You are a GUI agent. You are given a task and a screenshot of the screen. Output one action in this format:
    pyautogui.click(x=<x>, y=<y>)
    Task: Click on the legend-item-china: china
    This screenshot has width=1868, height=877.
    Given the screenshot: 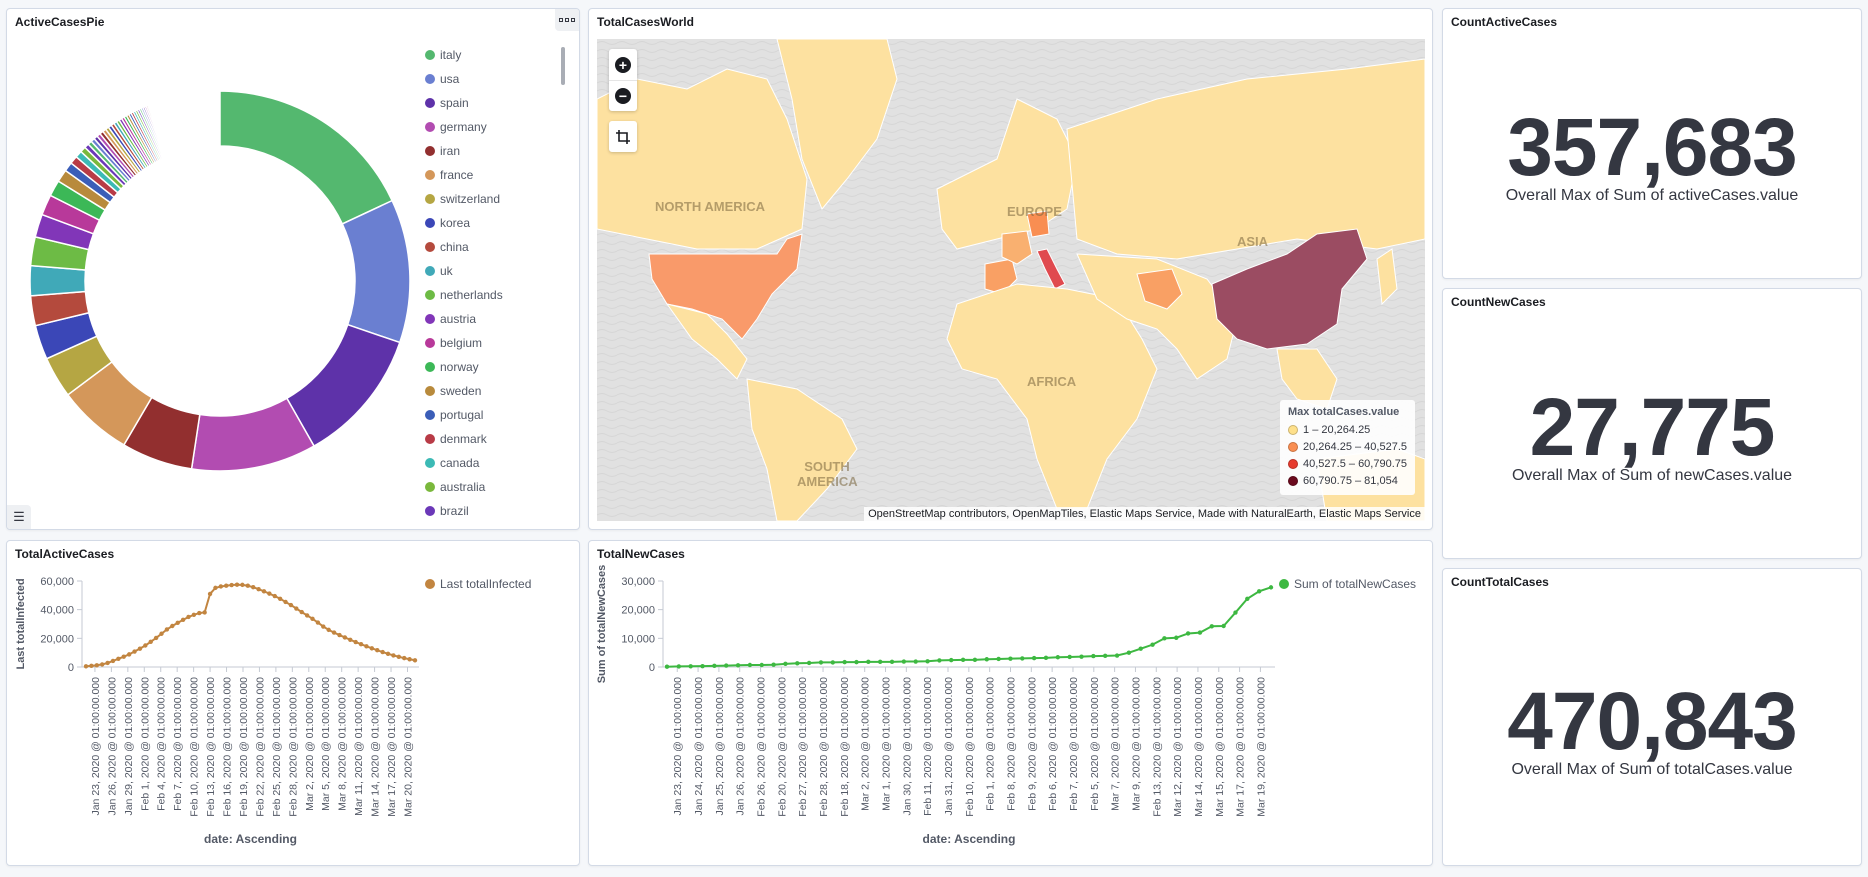 What is the action you would take?
    pyautogui.click(x=495, y=247)
    